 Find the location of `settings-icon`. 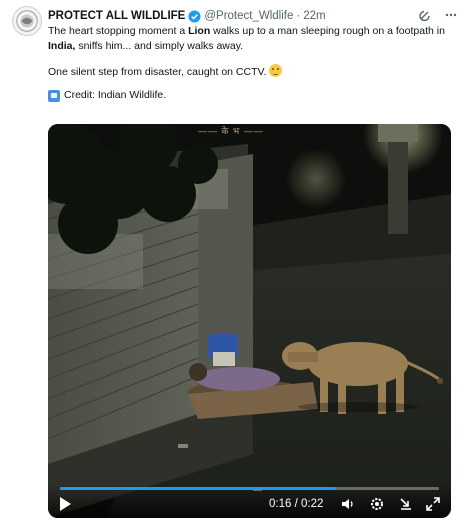

settings-icon is located at coordinates (377, 504).